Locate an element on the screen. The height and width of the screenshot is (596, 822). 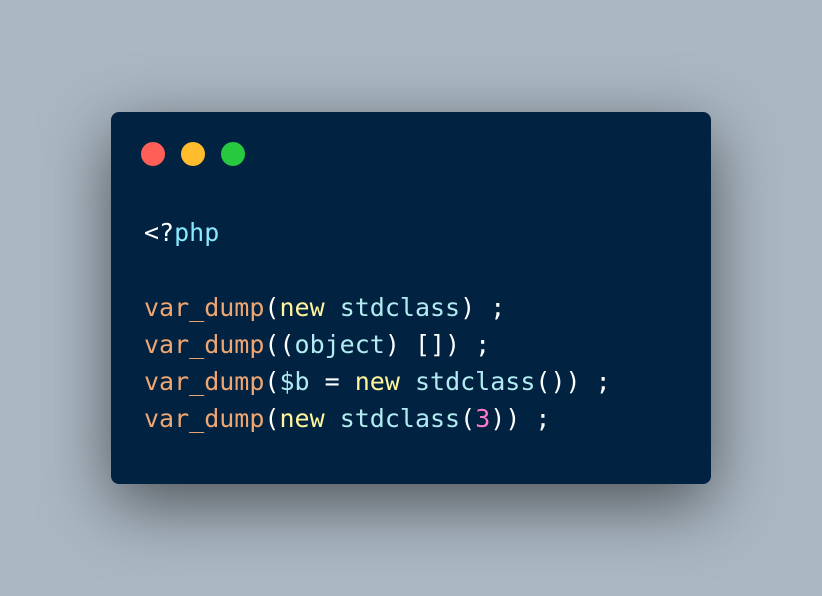
code-token: $b is located at coordinates (294, 382).